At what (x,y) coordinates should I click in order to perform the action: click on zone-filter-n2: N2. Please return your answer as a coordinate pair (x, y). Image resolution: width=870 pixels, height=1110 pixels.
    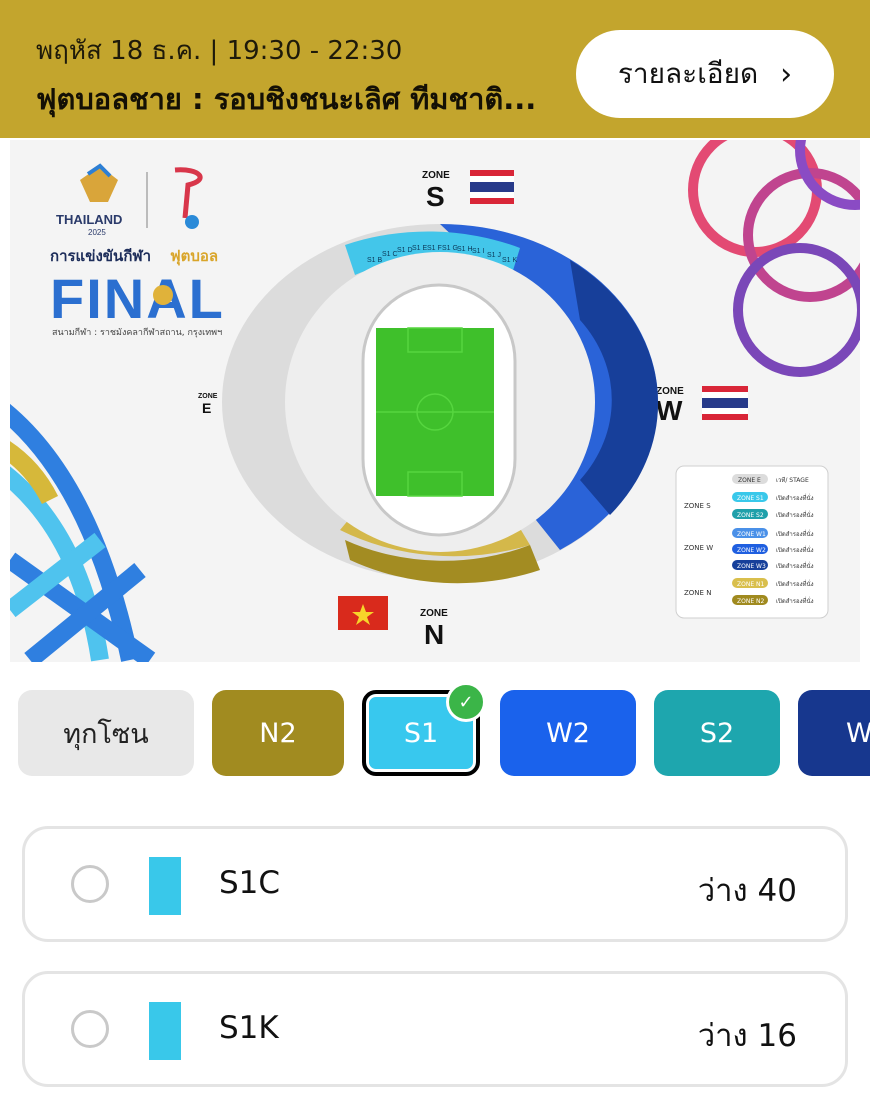
    Looking at the image, I should click on (278, 733).